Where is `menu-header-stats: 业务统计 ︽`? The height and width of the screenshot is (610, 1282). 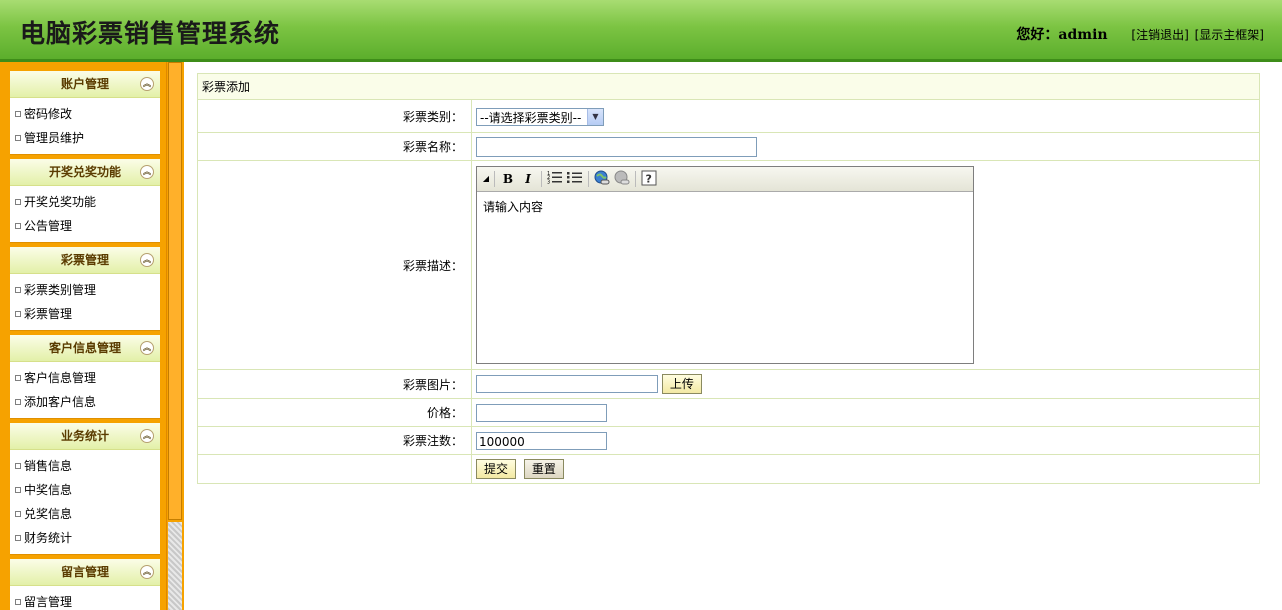 menu-header-stats: 业务统计 ︽ is located at coordinates (85, 436).